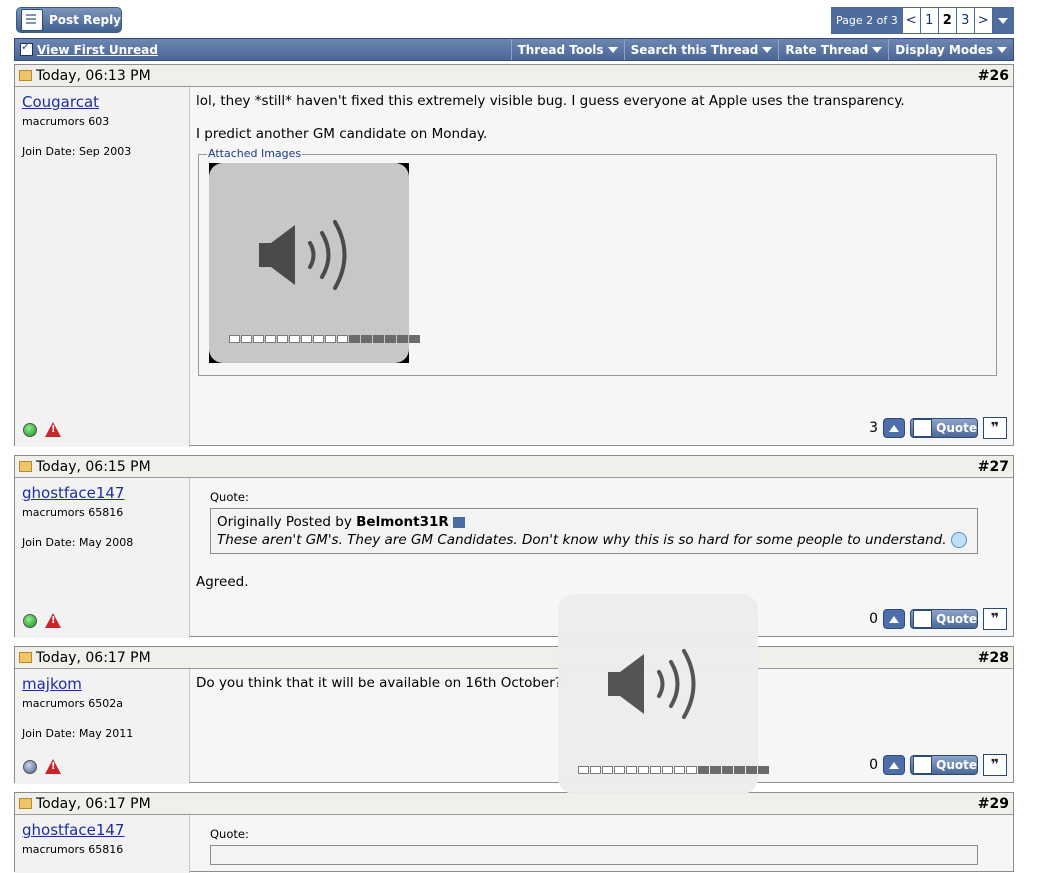 This screenshot has height=873, width=1052. Describe the element at coordinates (993, 804) in the screenshot. I see `post-number-link: #29` at that location.